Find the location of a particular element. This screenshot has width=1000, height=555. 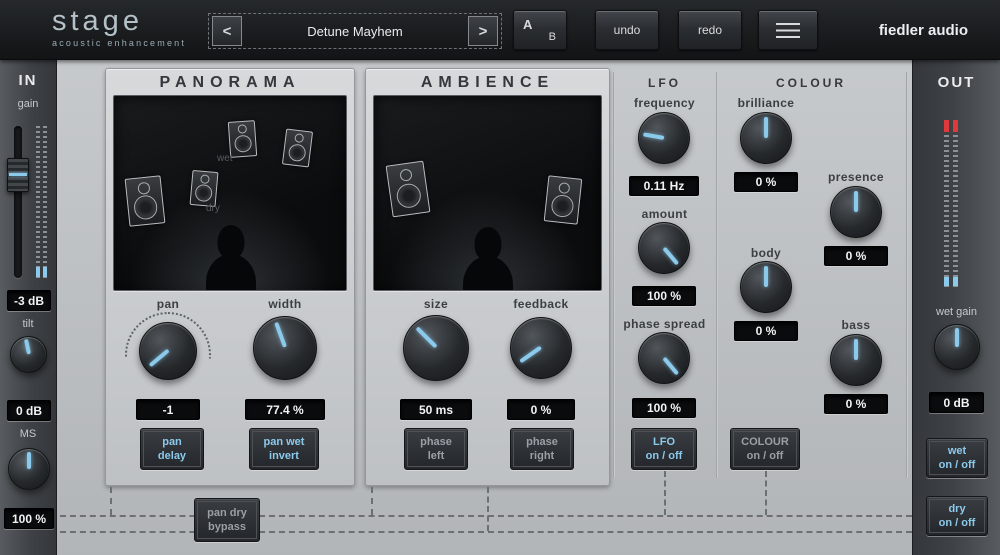

preset-name: Detune Mayhem is located at coordinates (355, 31).